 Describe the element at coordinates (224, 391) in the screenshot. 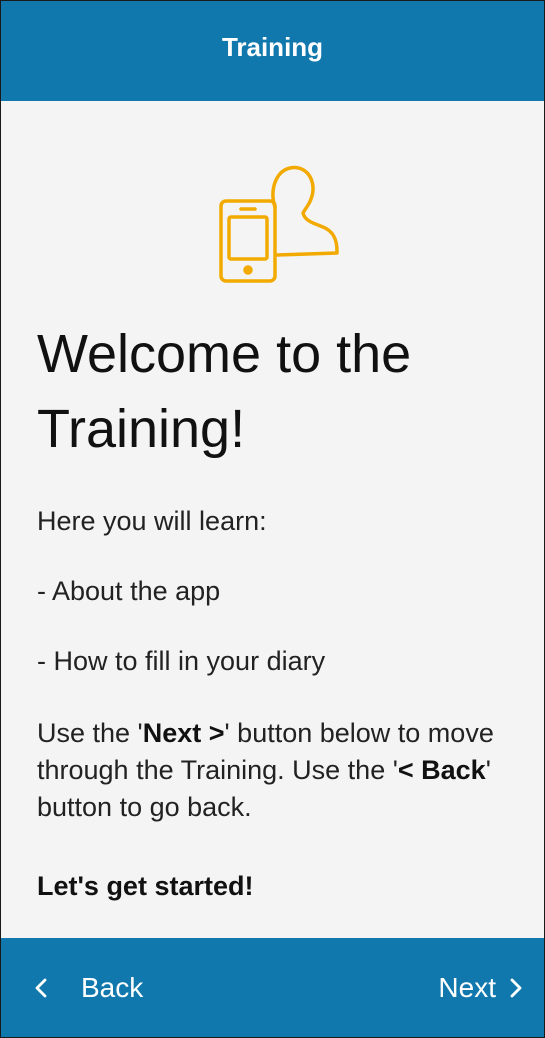

I see `welcome-heading: Welcome to the Training!` at that location.